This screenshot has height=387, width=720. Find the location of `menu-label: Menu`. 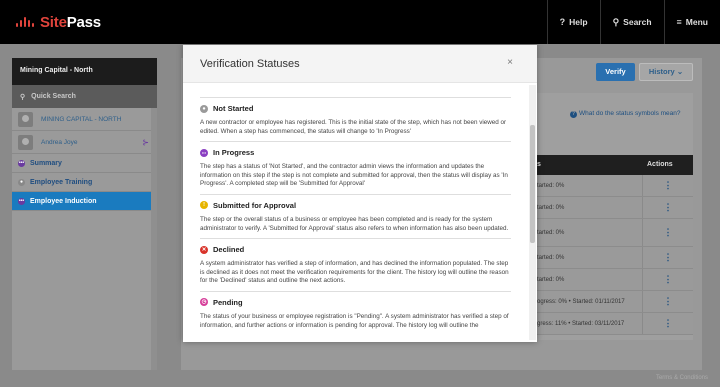

menu-label: Menu is located at coordinates (696, 22).